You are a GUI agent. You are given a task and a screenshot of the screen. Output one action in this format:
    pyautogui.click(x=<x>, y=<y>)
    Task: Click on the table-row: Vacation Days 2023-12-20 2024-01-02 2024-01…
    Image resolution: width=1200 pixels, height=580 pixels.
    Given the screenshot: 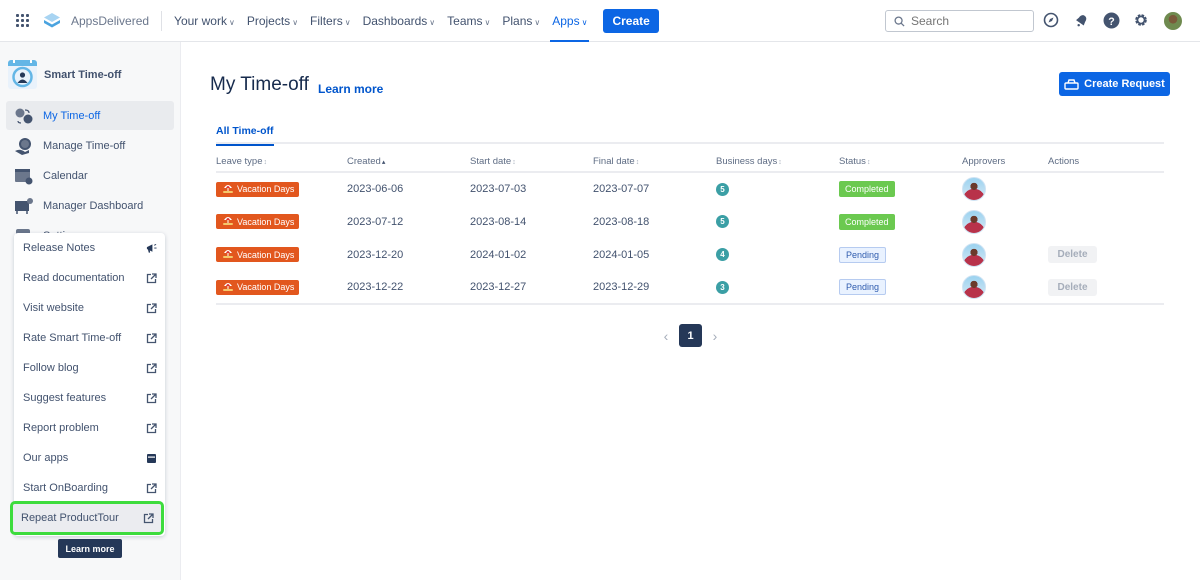 What is the action you would take?
    pyautogui.click(x=690, y=254)
    